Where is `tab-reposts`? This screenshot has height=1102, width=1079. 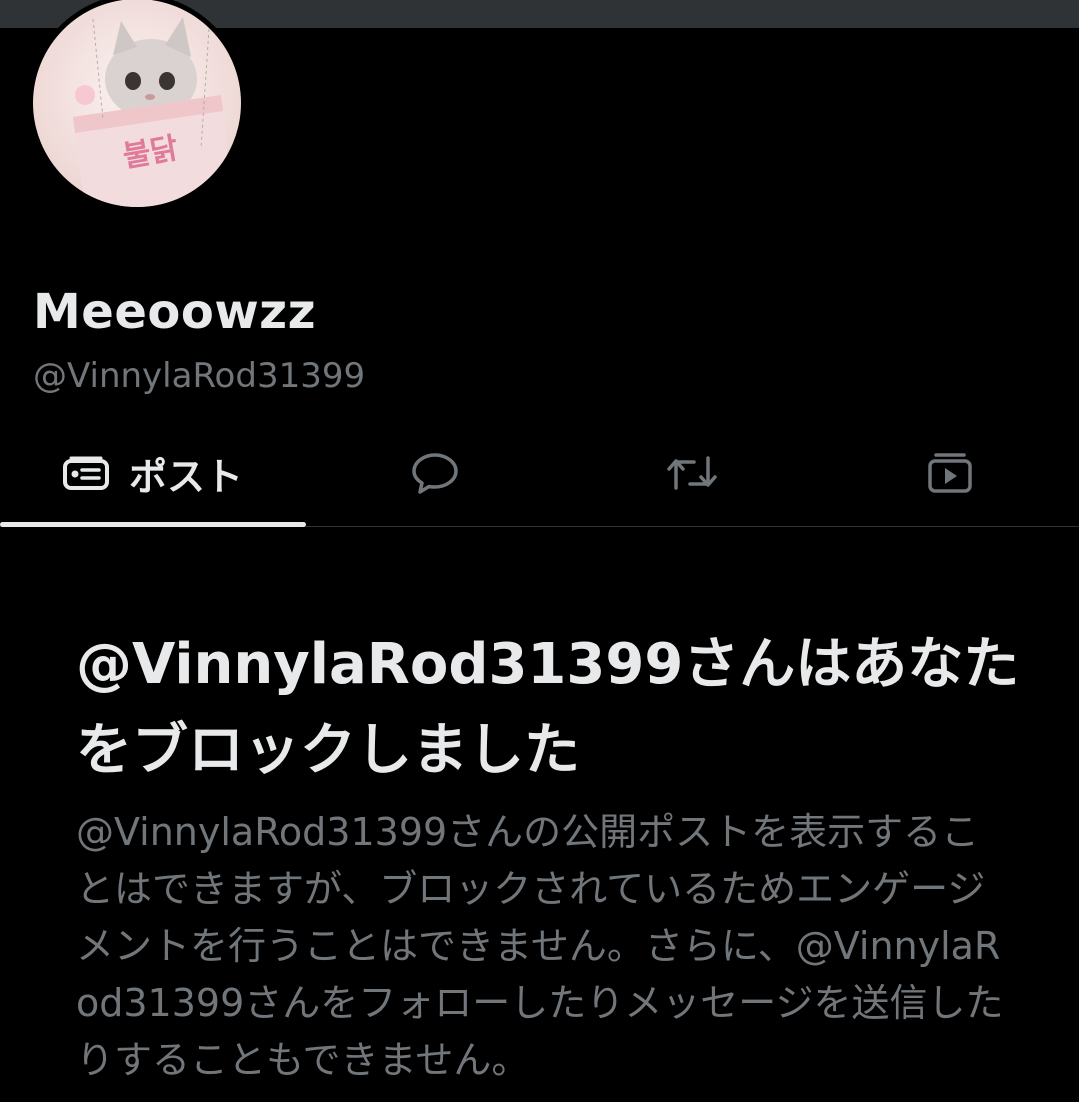 tab-reposts is located at coordinates (691, 473).